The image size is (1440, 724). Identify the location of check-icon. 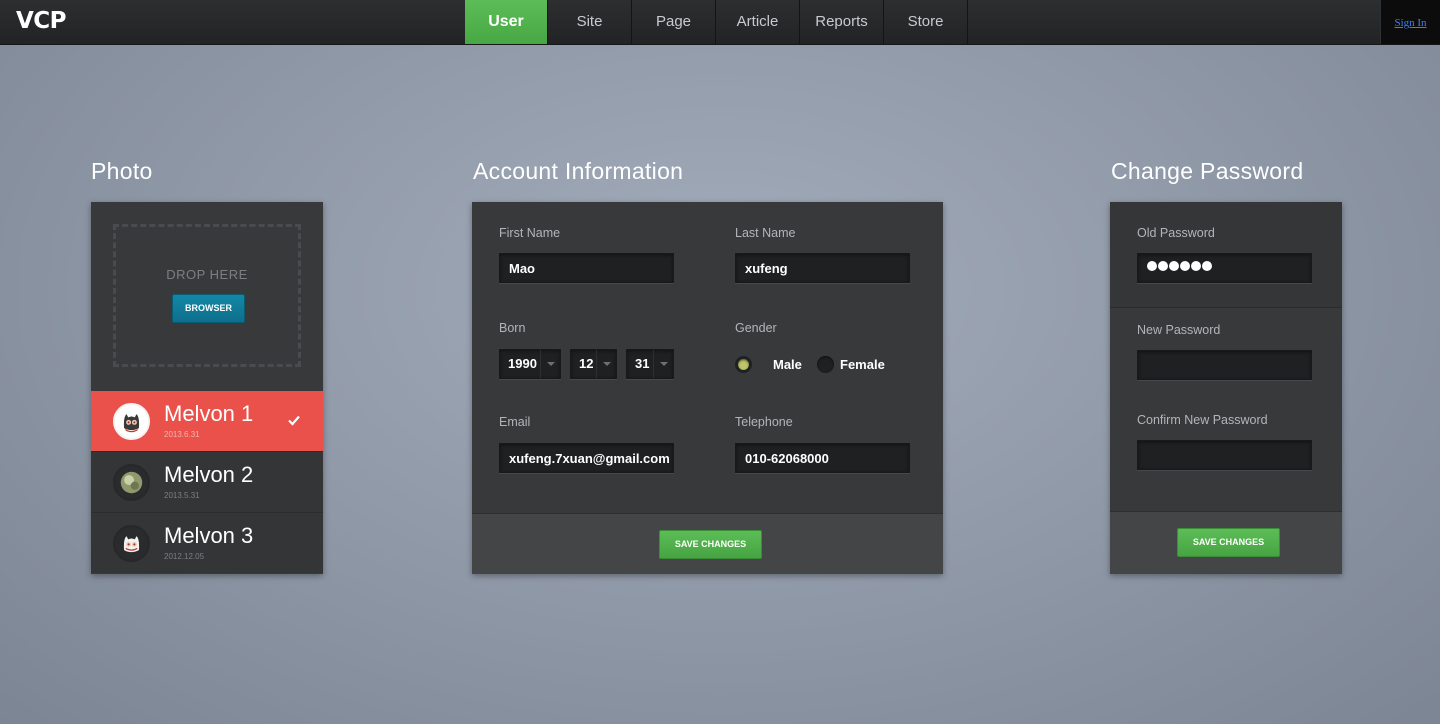
(294, 420).